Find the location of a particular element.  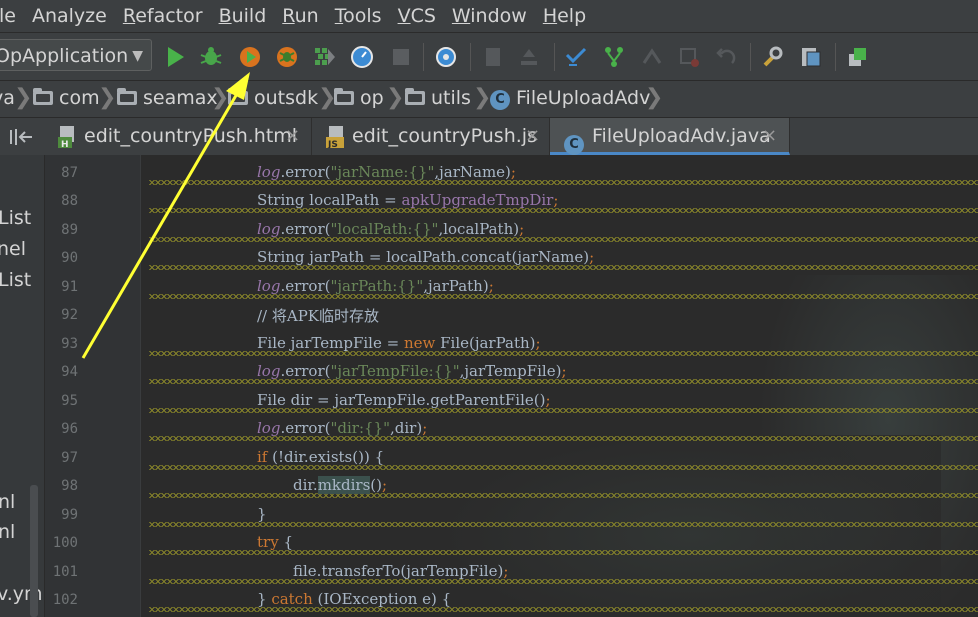

menu-refactor: Refactor is located at coordinates (163, 16).